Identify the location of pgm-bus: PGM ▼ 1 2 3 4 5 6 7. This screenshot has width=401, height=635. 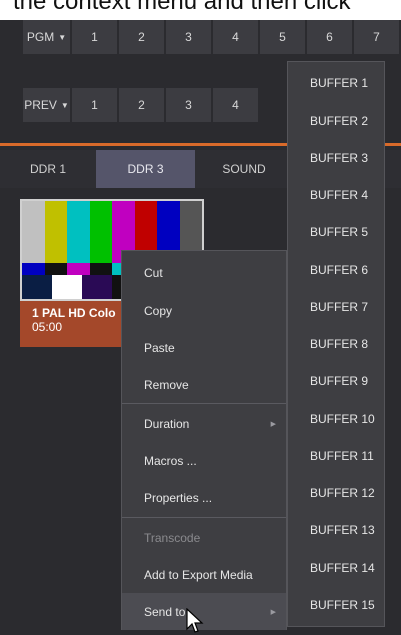
(212, 37).